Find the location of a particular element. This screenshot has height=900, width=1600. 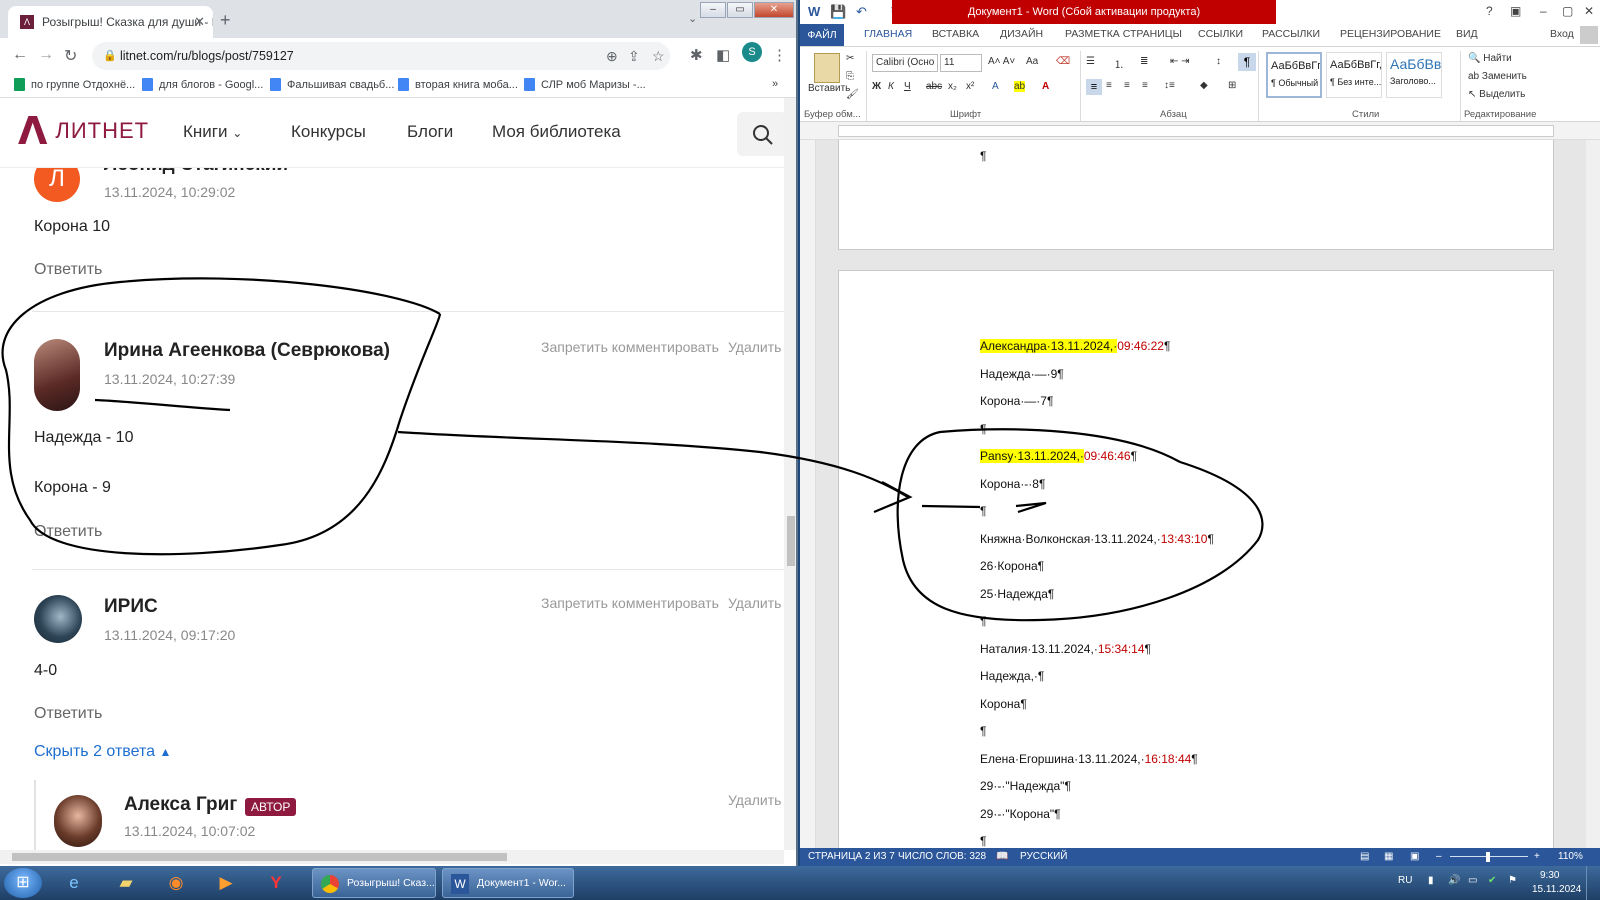

font-color-icon: A is located at coordinates (1045, 86).